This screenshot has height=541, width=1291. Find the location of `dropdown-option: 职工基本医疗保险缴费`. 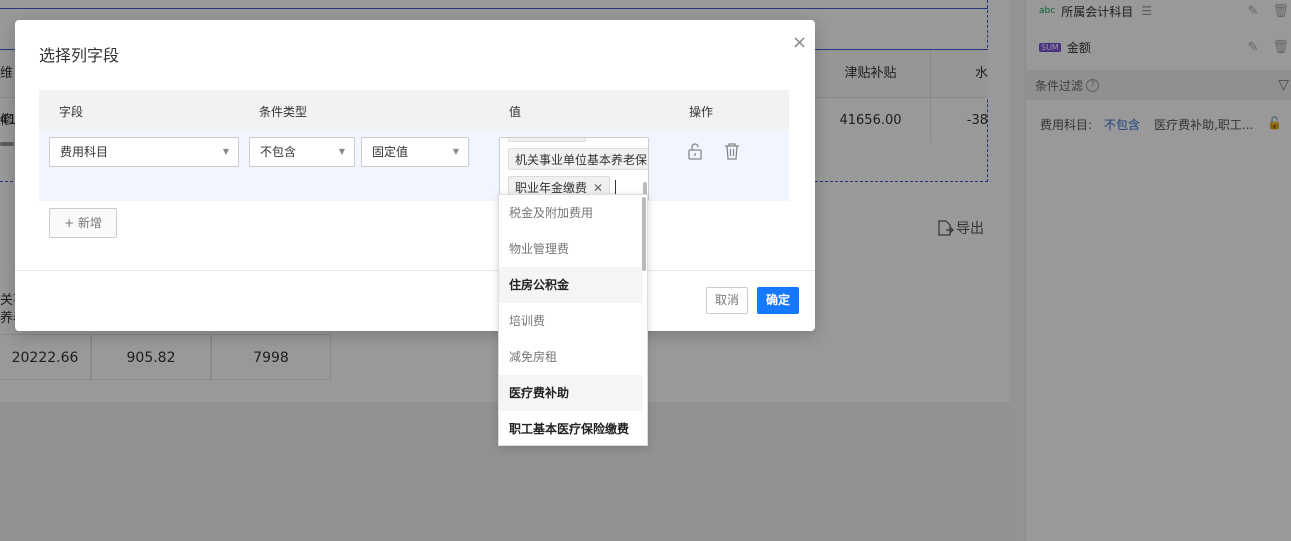

dropdown-option: 职工基本医疗保险缴费 is located at coordinates (571, 428).